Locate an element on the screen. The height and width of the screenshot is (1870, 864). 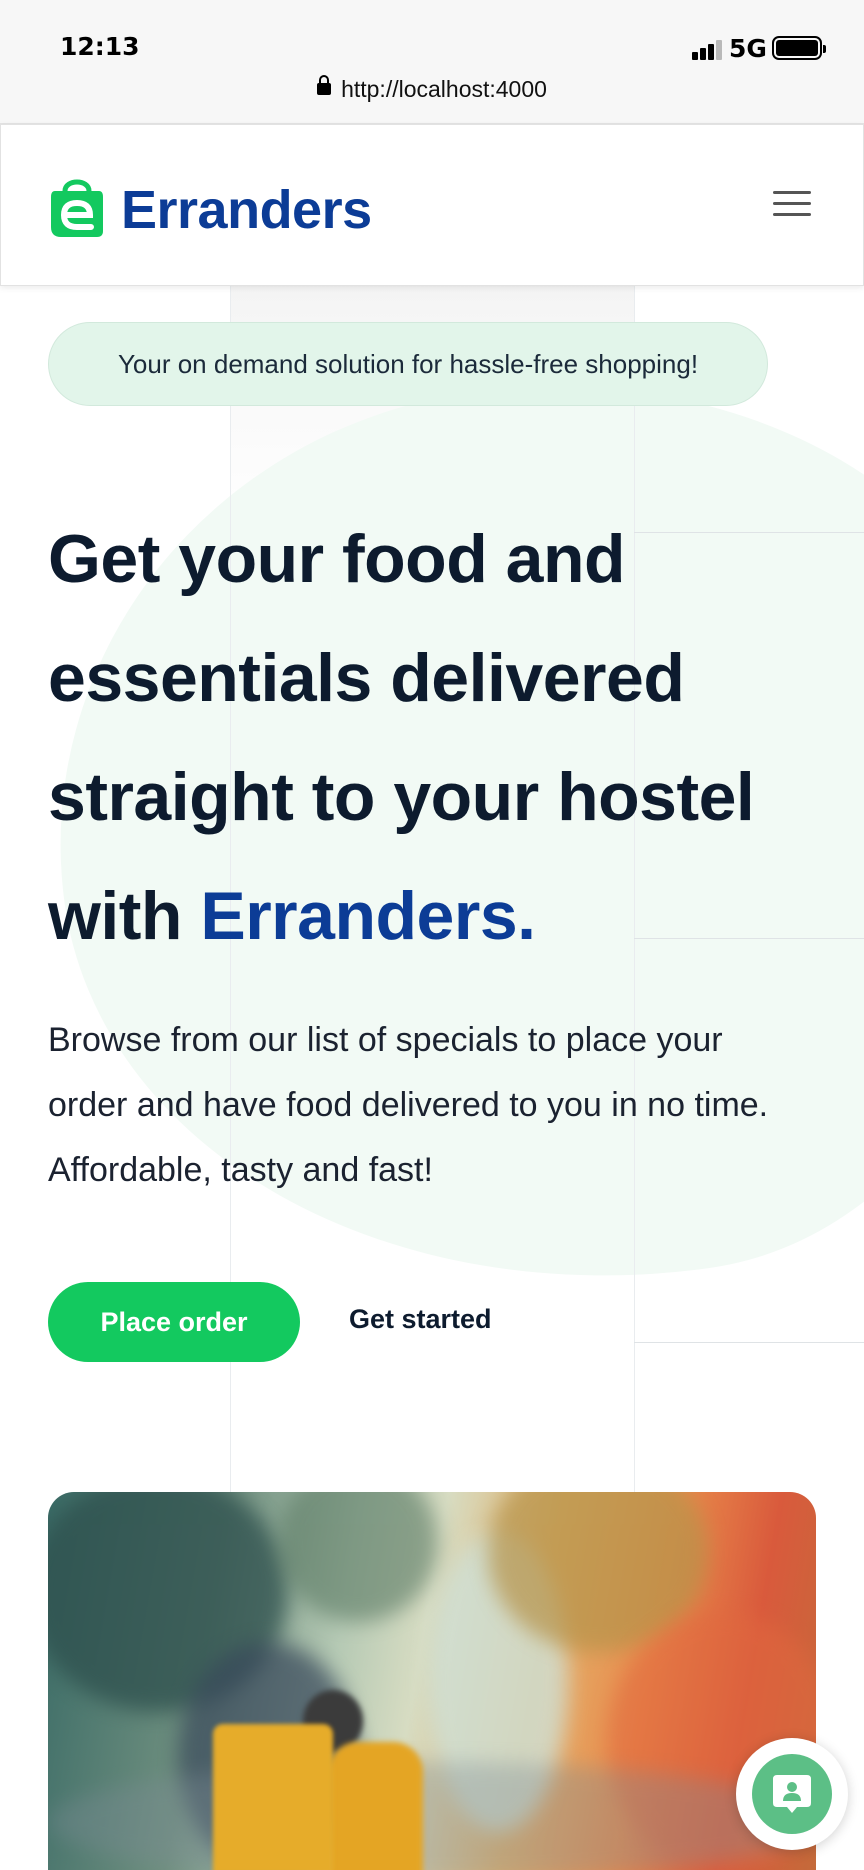
address-bar: http://localhost:4000 is located at coordinates (432, 89).